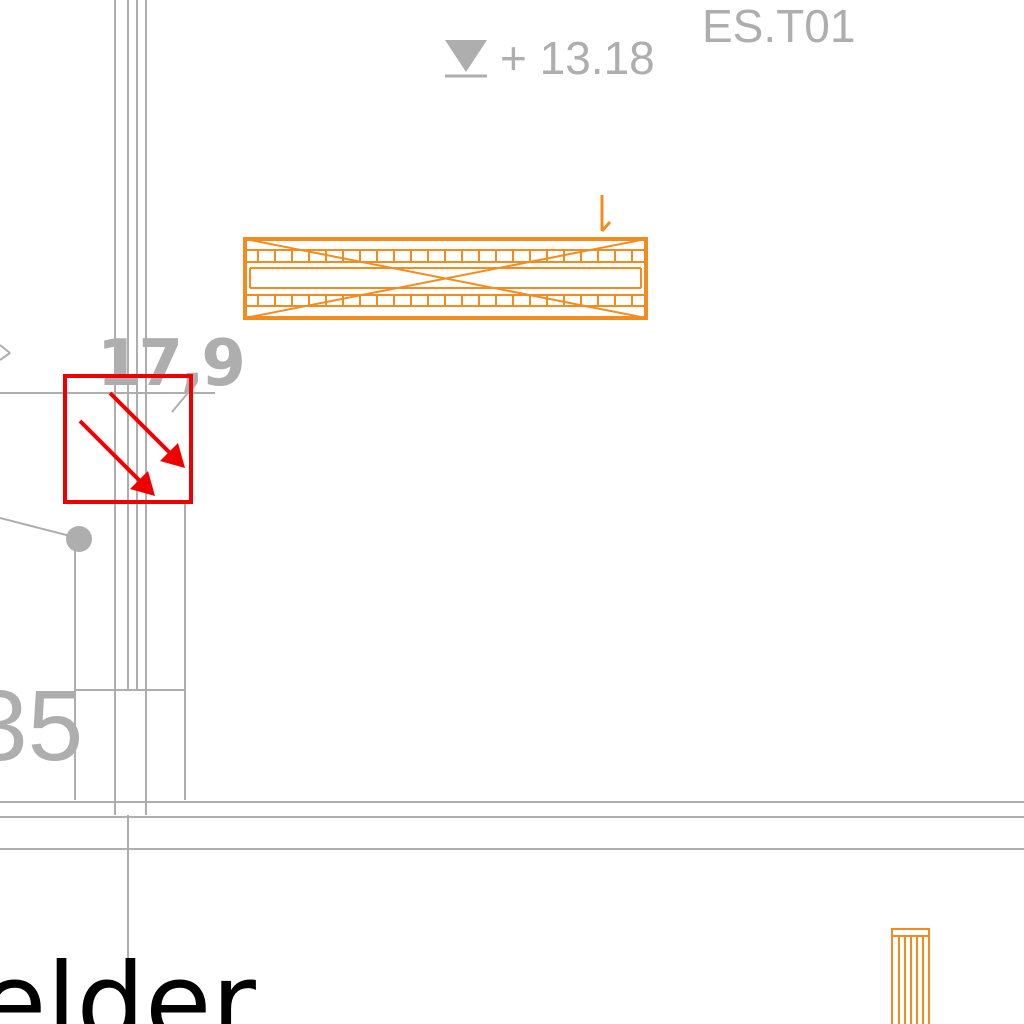 Image resolution: width=1024 pixels, height=1024 pixels. Describe the element at coordinates (466, 56) in the screenshot. I see `level-triangle-icon` at that location.